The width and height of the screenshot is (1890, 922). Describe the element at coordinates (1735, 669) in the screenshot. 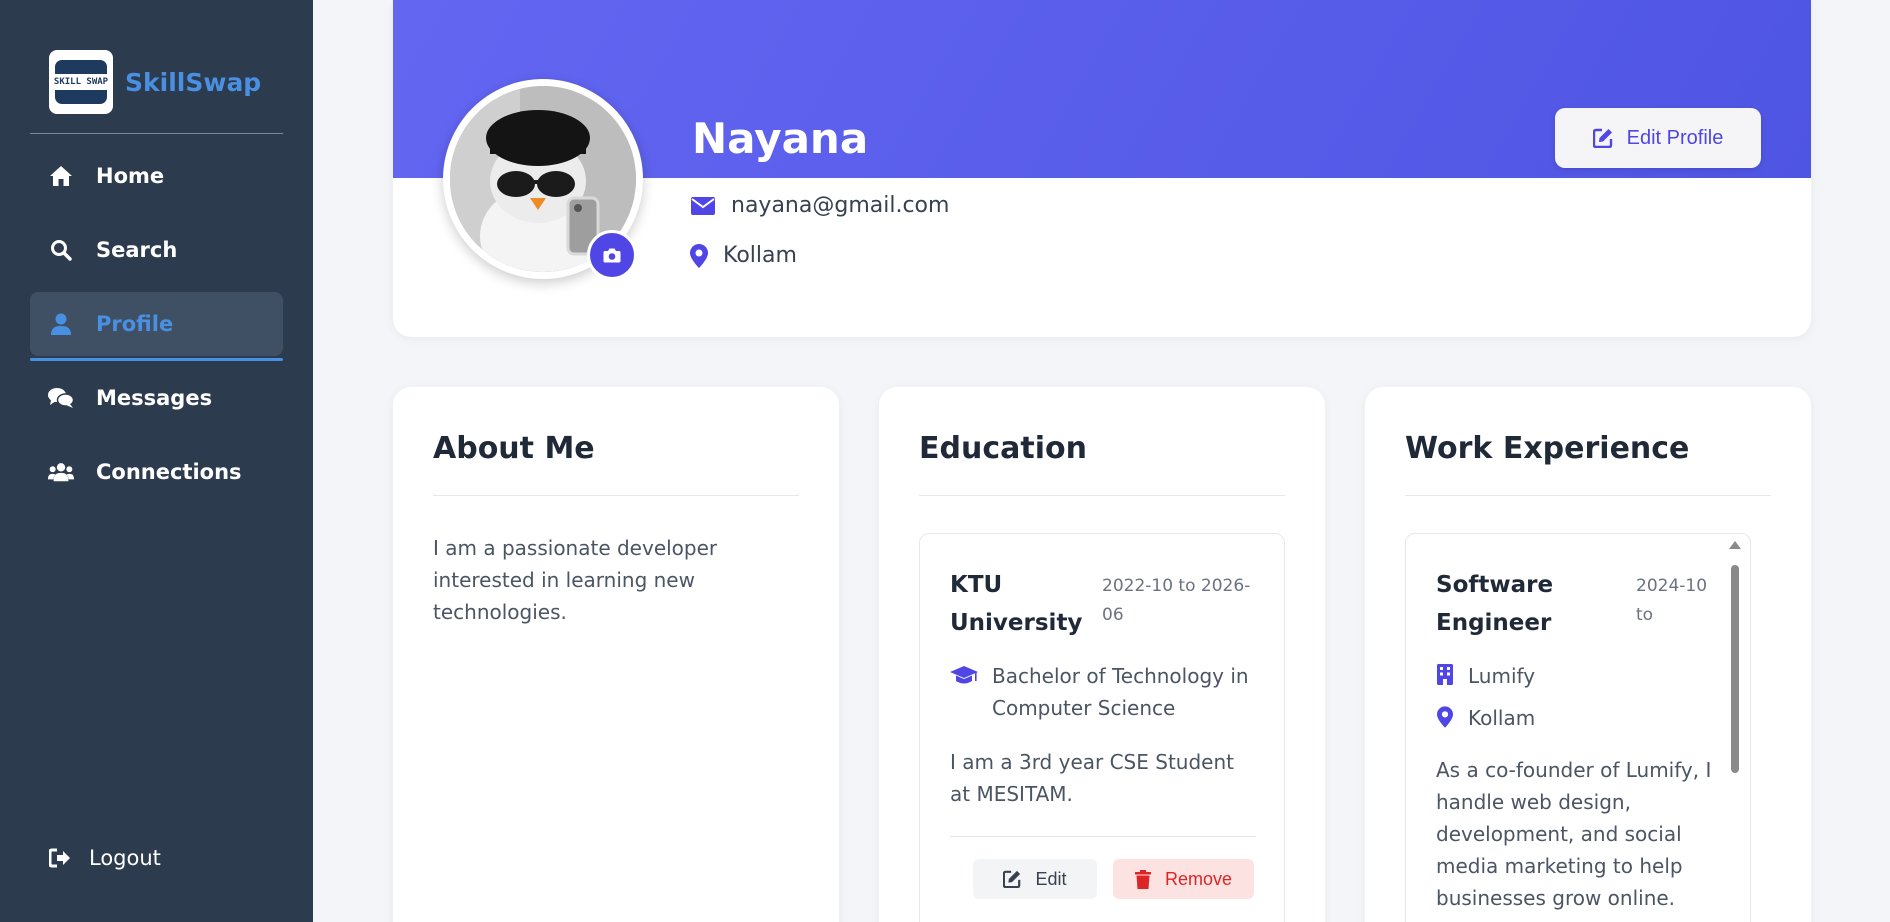

I see `scroll-thumb` at that location.